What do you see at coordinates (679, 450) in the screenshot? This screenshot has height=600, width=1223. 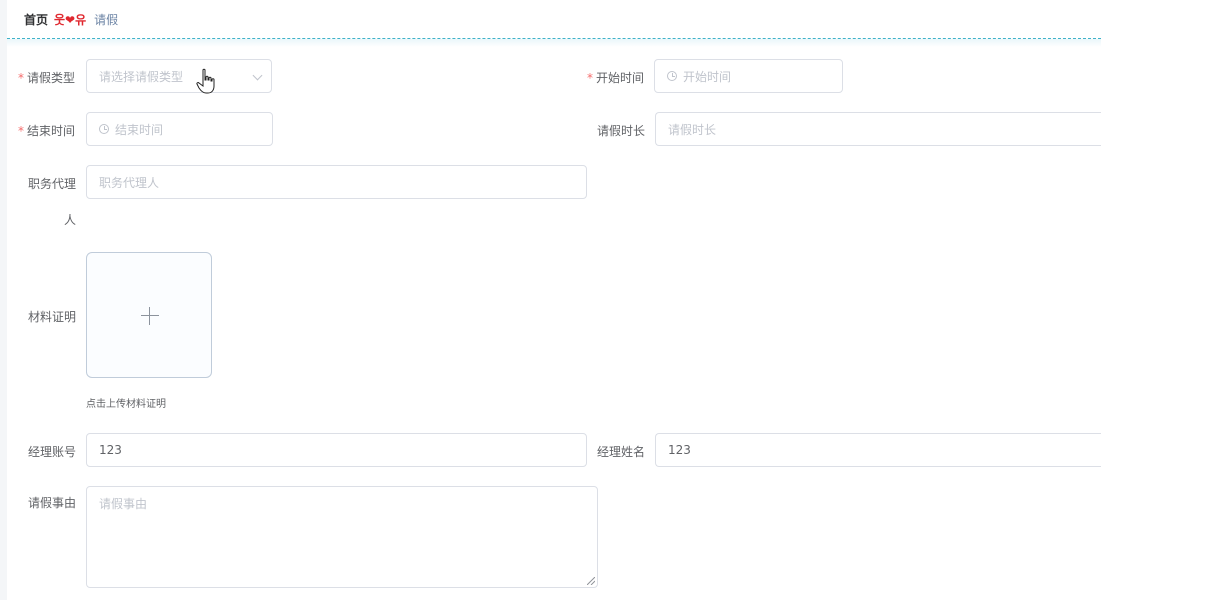 I see `manager-name-value: 123` at bounding box center [679, 450].